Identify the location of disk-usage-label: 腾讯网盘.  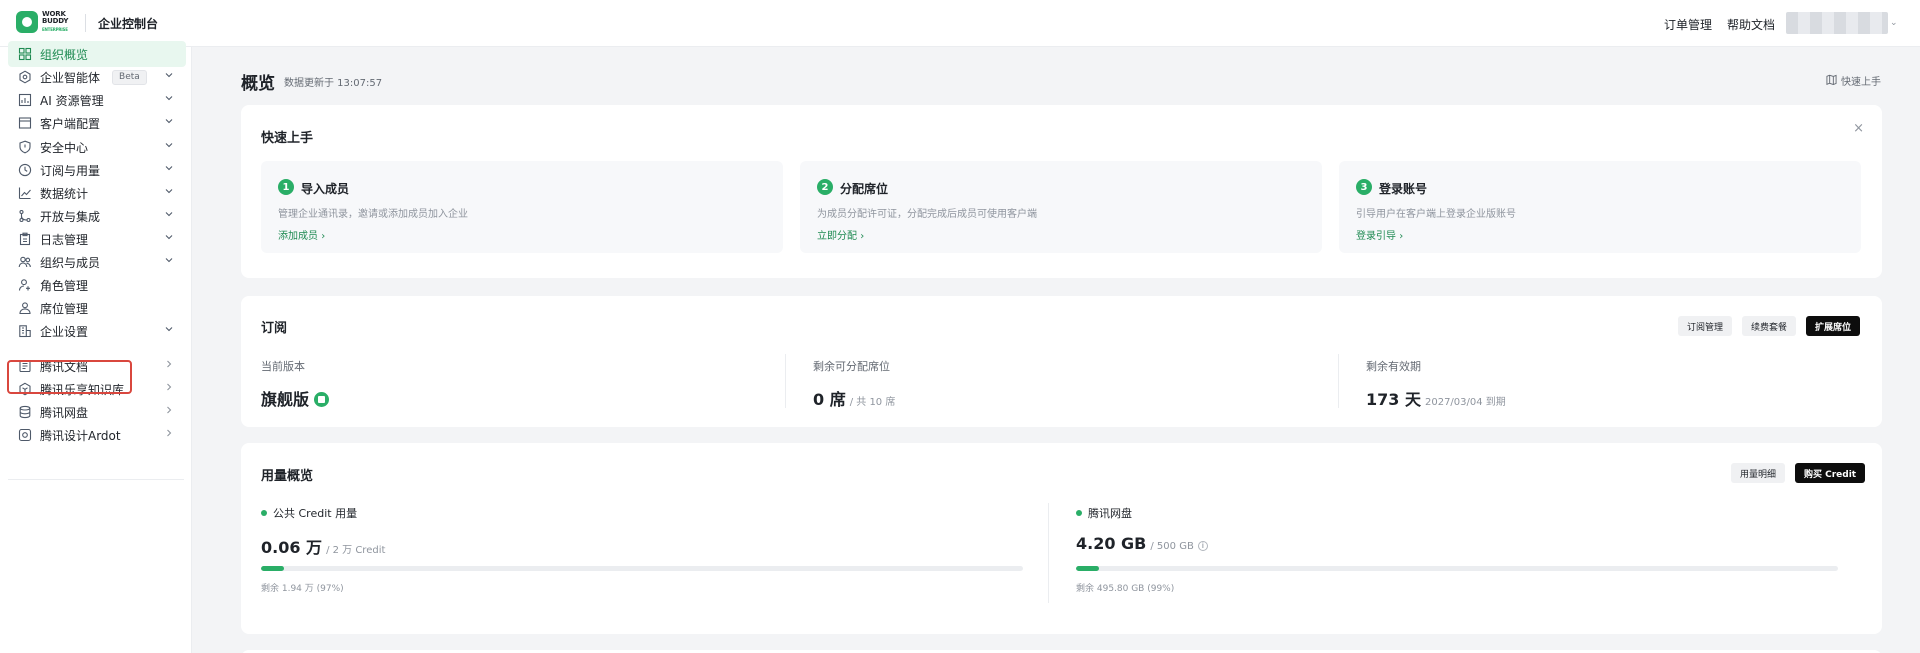
(1104, 513).